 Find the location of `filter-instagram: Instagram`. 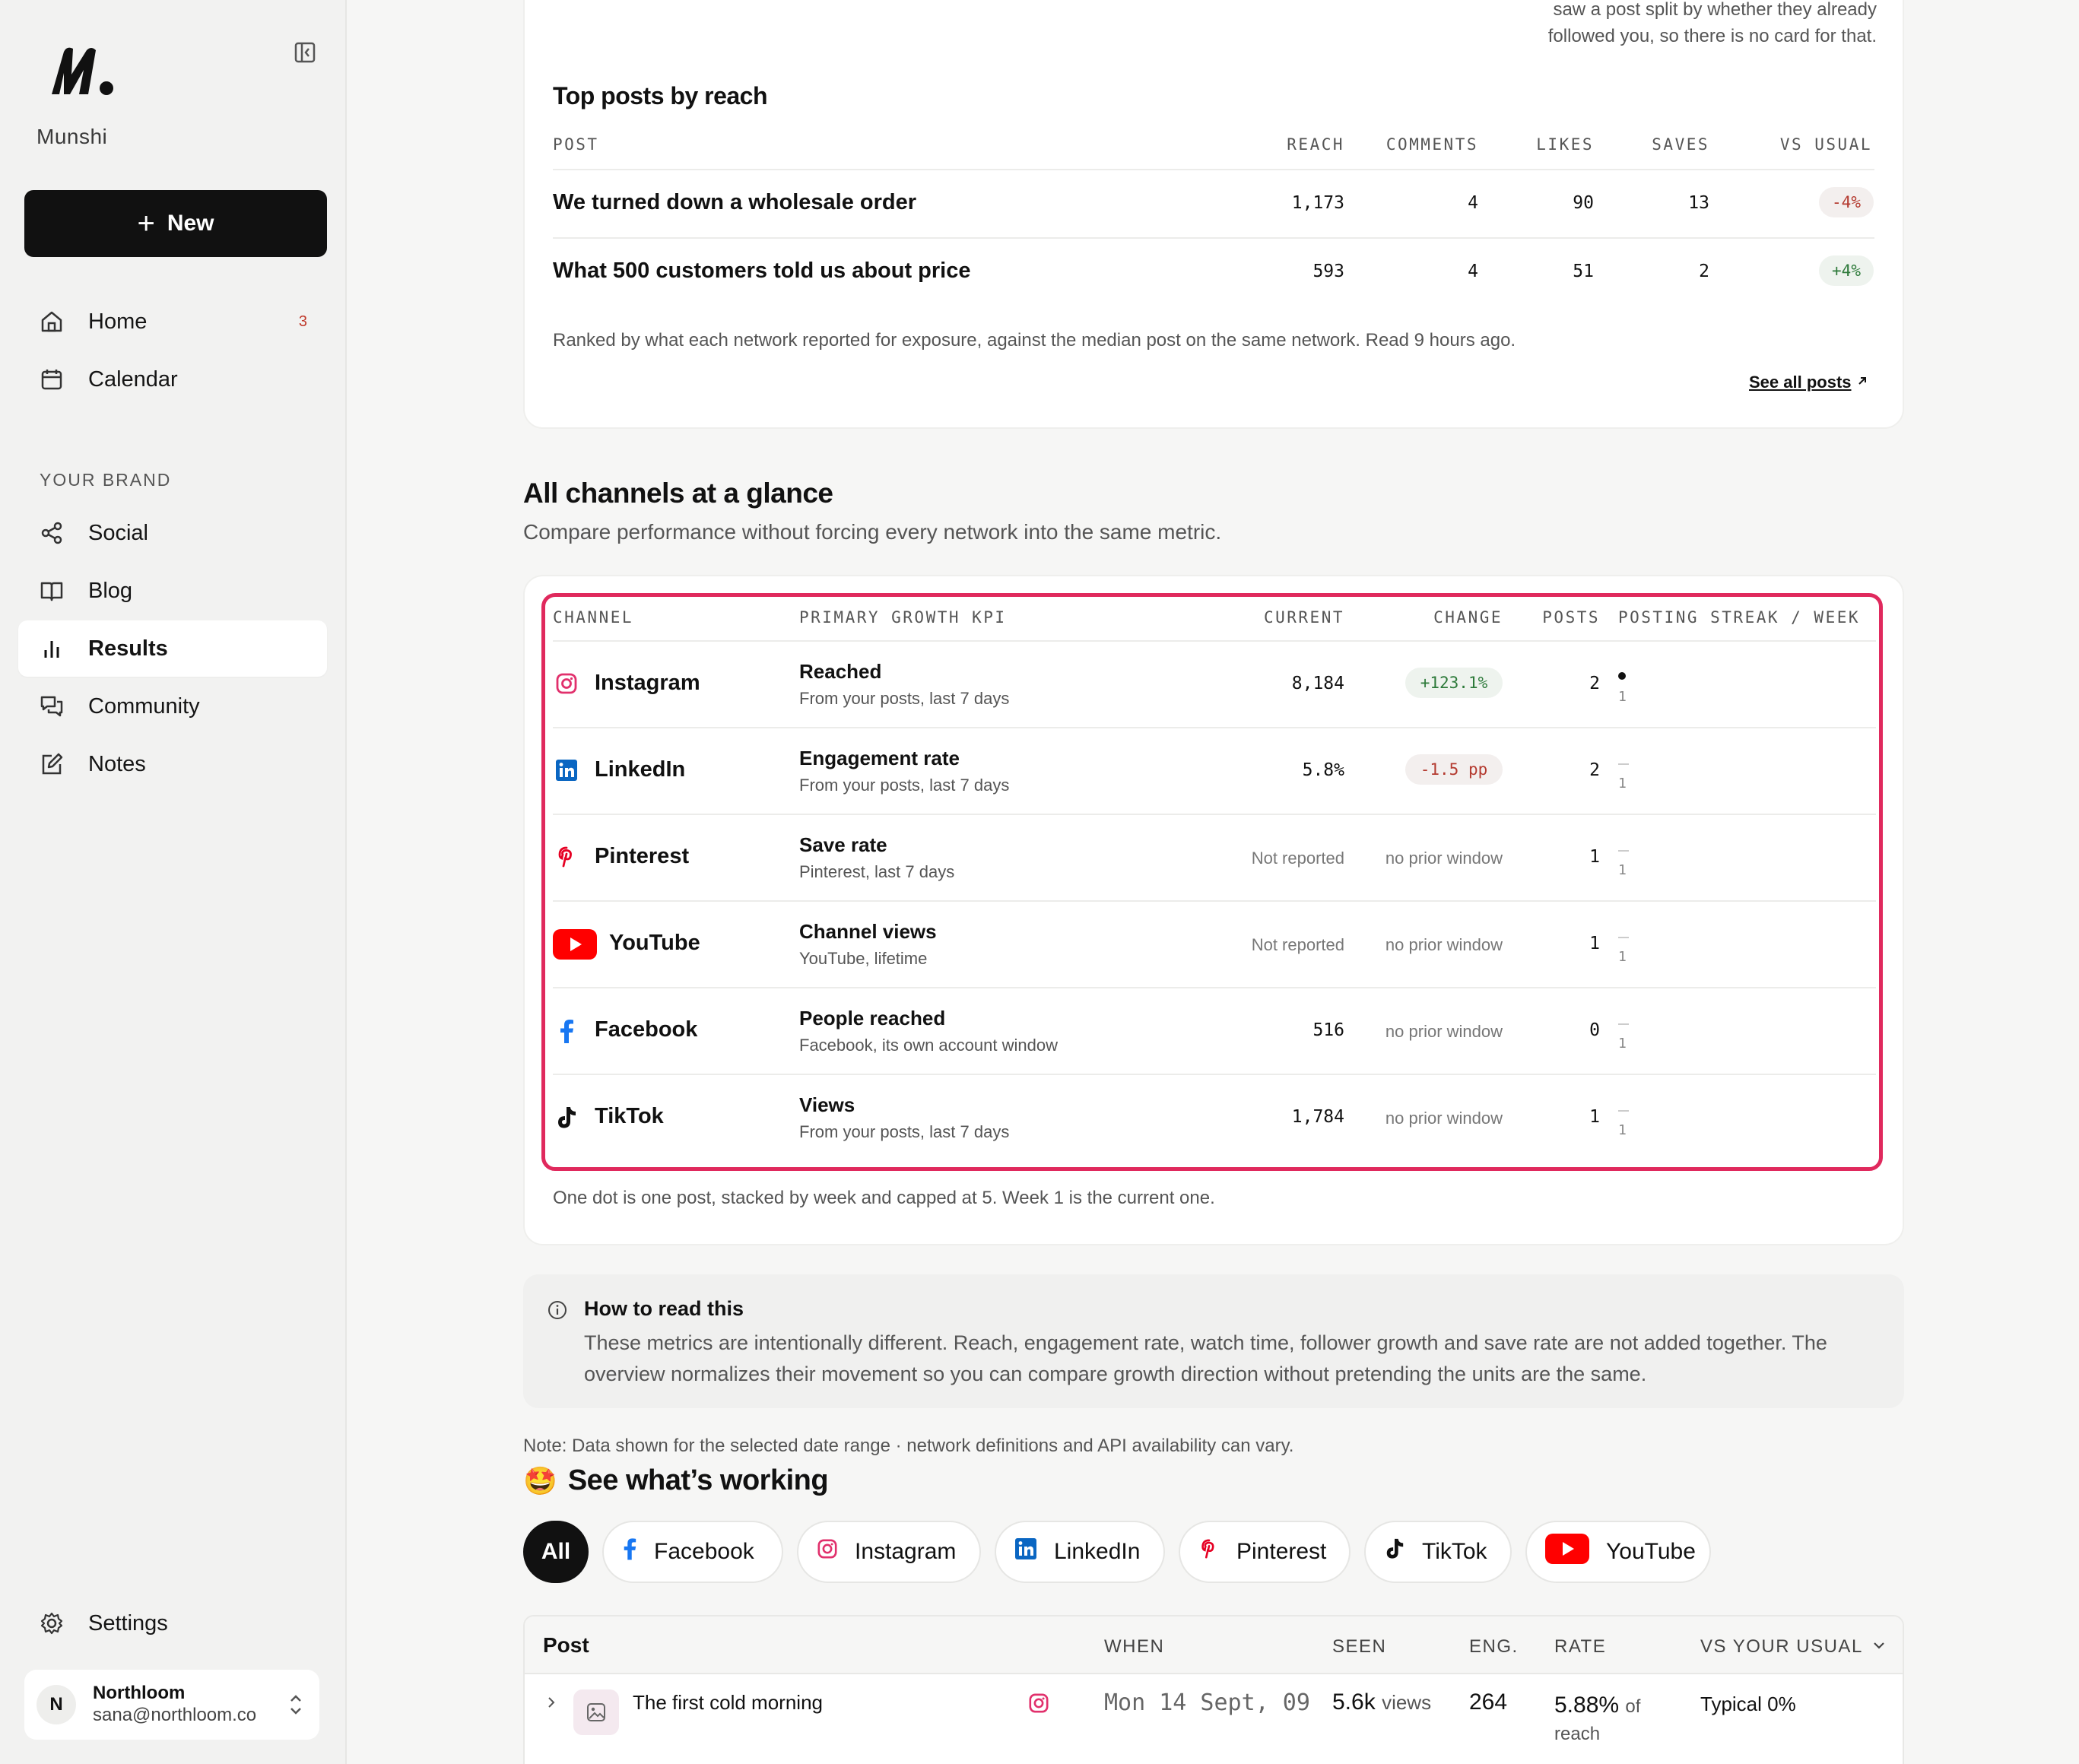

filter-instagram: Instagram is located at coordinates (889, 1552).